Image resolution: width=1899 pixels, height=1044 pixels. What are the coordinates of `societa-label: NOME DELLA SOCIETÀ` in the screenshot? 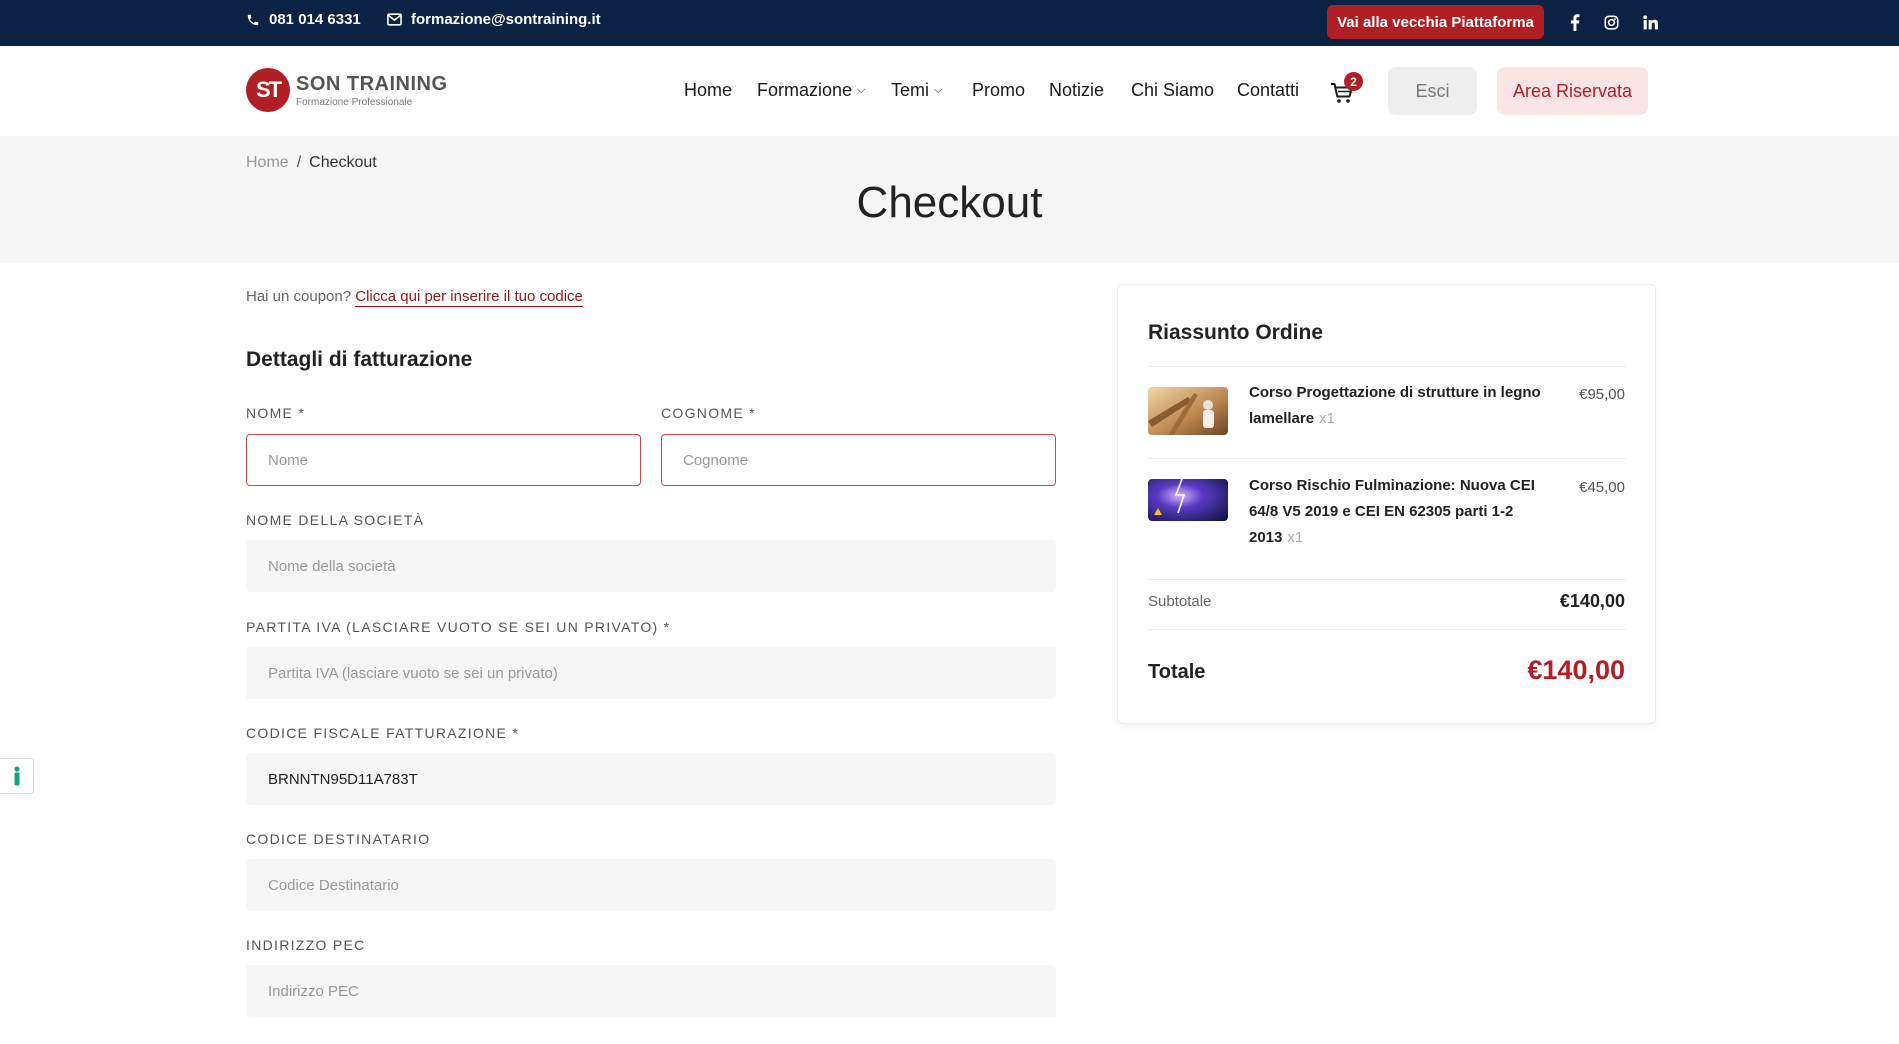 It's located at (335, 520).